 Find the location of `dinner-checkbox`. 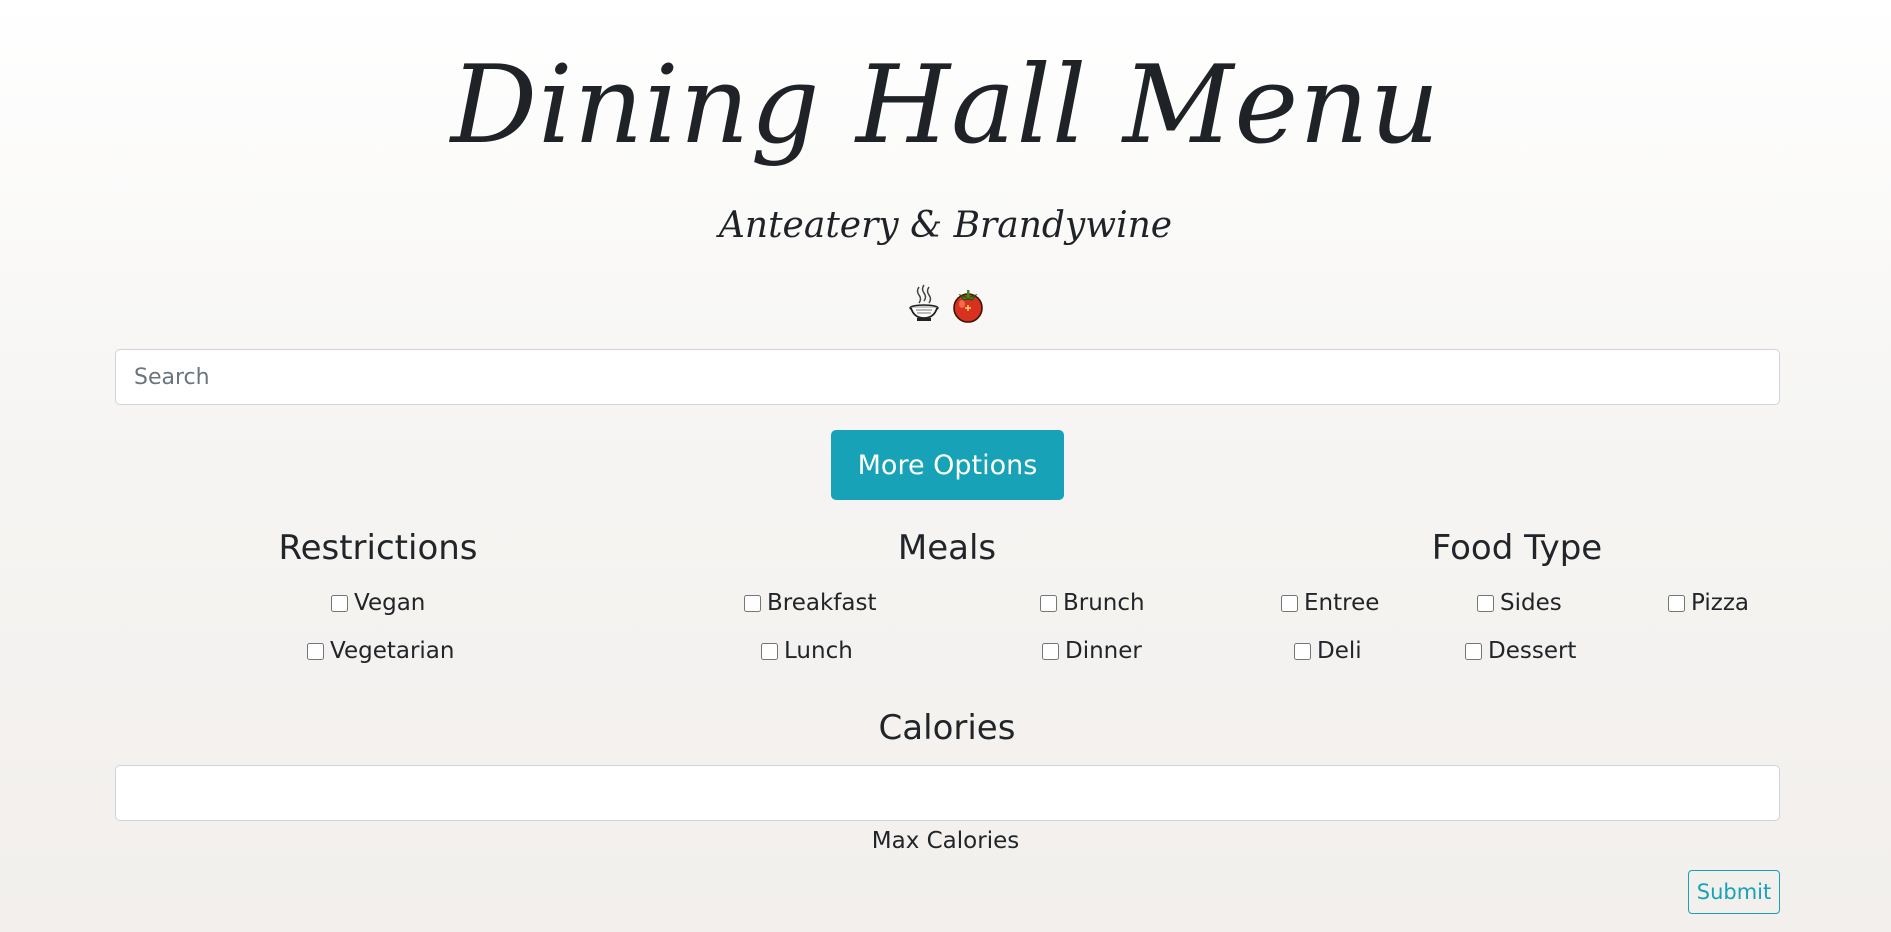

dinner-checkbox is located at coordinates (1050, 651).